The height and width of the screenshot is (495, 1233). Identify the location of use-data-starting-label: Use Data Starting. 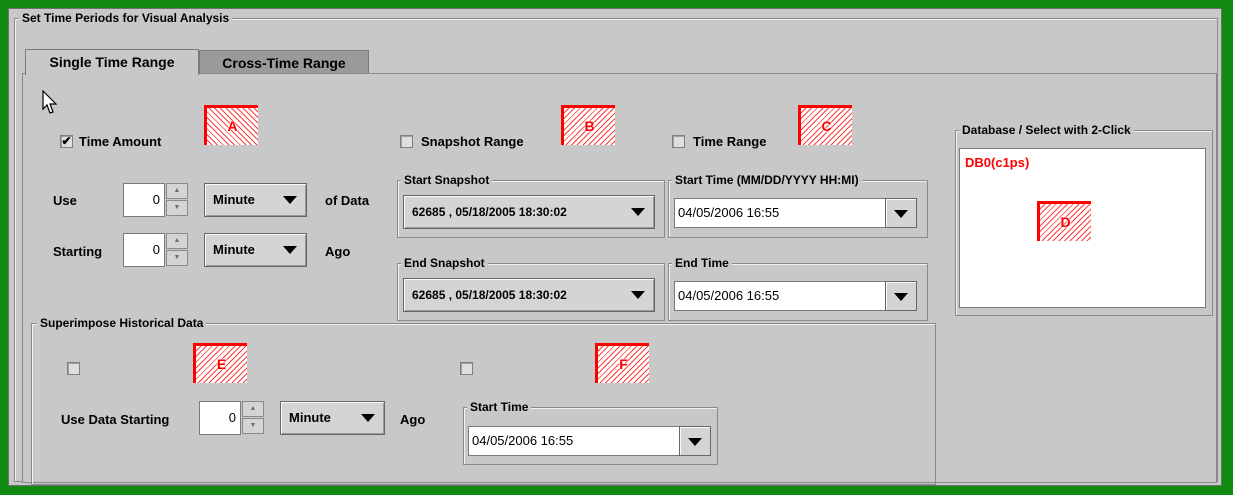
(115, 419).